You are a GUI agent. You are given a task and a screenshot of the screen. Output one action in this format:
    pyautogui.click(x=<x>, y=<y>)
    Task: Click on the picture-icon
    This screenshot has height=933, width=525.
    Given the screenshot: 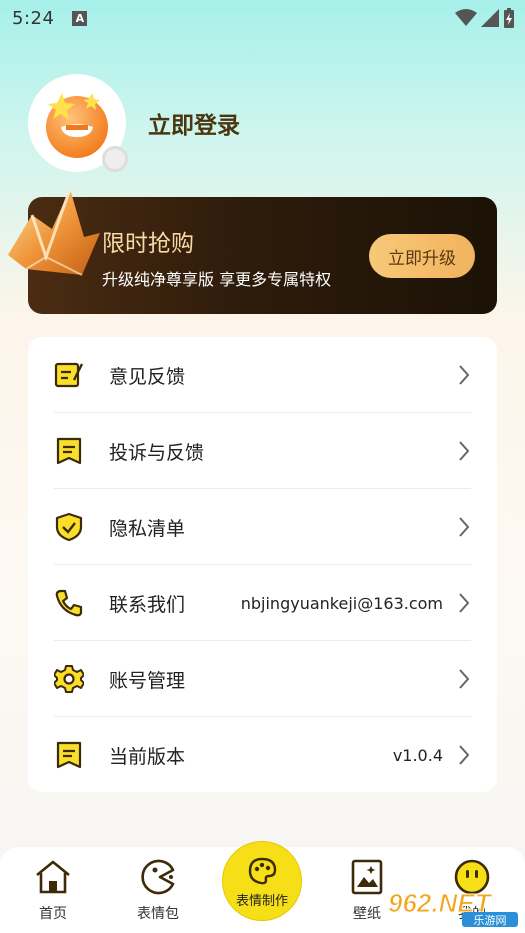 What is the action you would take?
    pyautogui.click(x=367, y=877)
    